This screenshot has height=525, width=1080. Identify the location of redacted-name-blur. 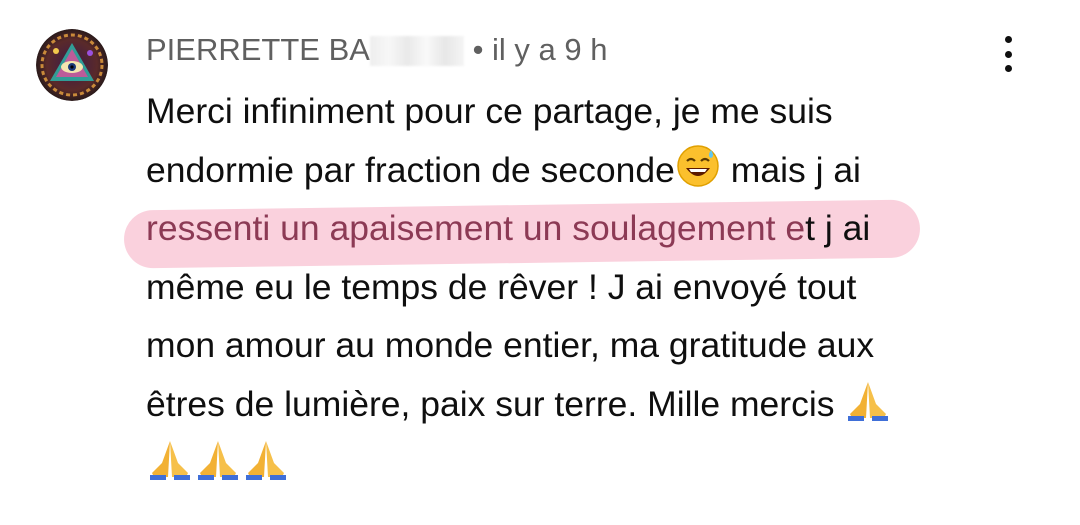
(416, 51).